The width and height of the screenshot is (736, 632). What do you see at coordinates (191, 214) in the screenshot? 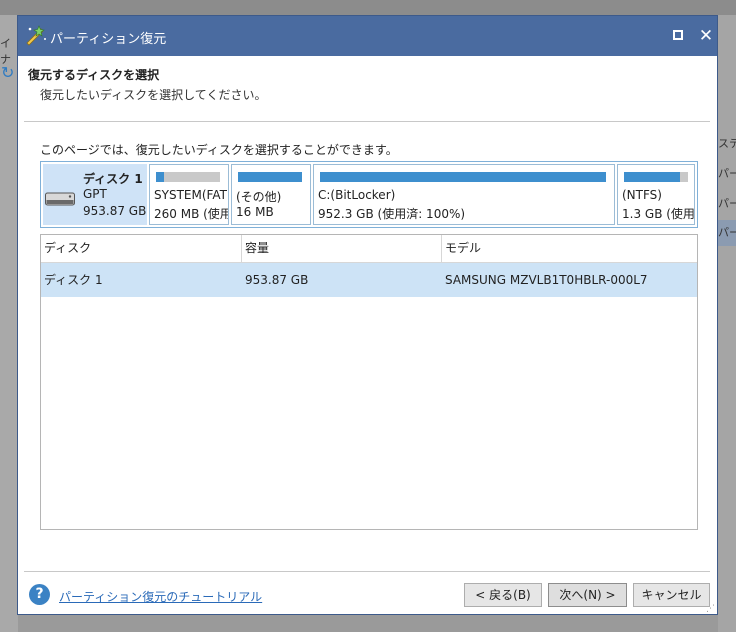
I see `partition-size: 260 MB (使用` at bounding box center [191, 214].